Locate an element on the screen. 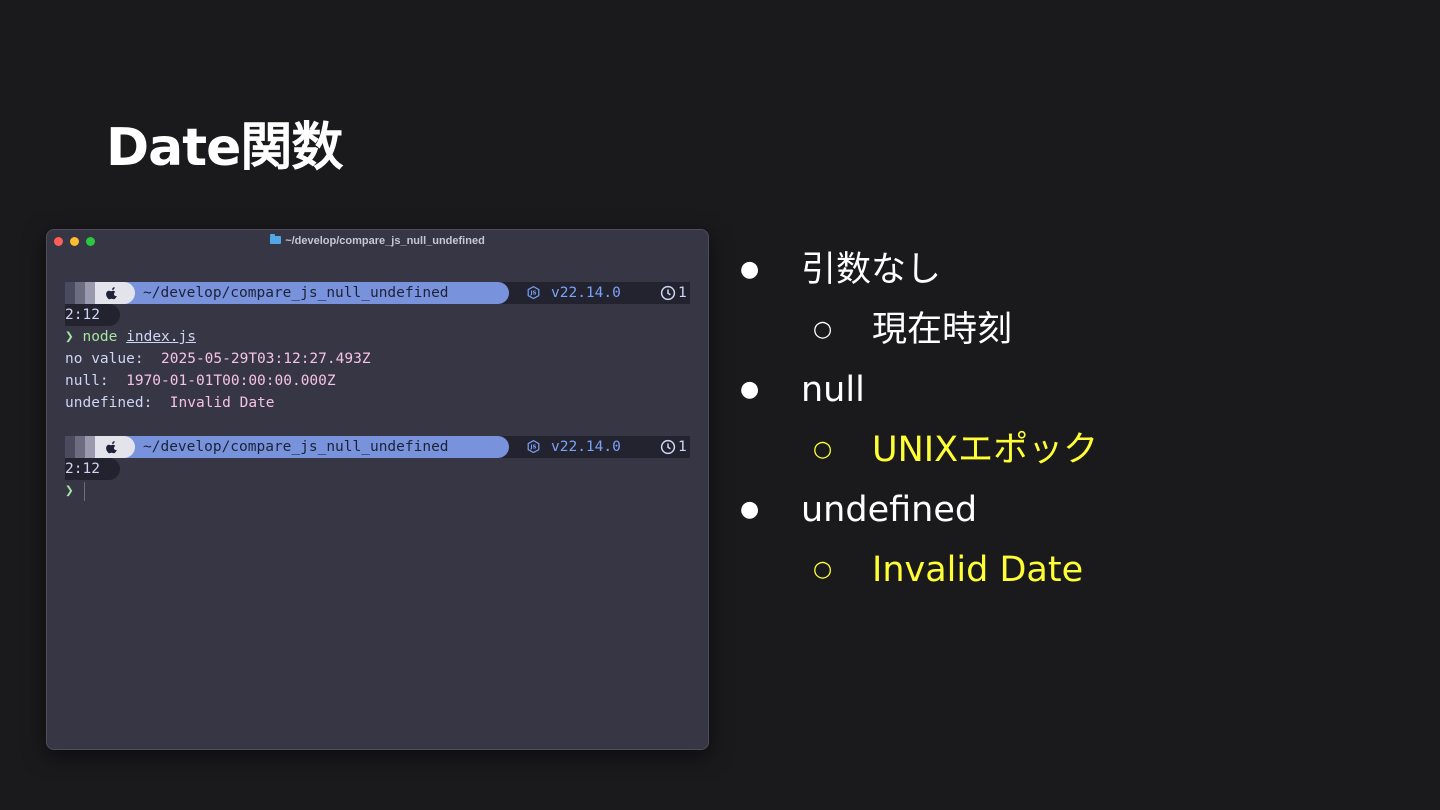 The width and height of the screenshot is (1440, 810). output-value: Invalid Date is located at coordinates (222, 403).